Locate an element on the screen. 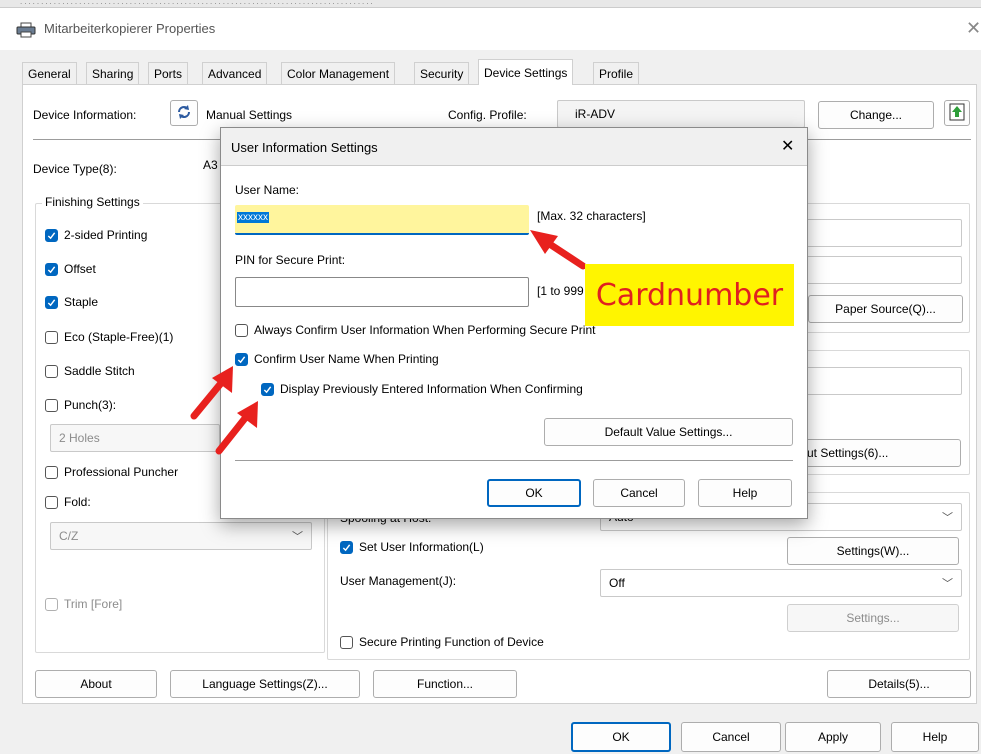 The height and width of the screenshot is (754, 981). arrow-to-username-icon is located at coordinates (558, 250).